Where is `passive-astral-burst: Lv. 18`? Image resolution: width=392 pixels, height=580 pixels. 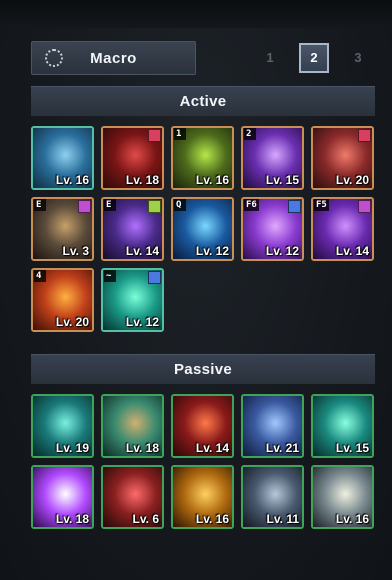 passive-astral-burst: Lv. 18 is located at coordinates (62, 497).